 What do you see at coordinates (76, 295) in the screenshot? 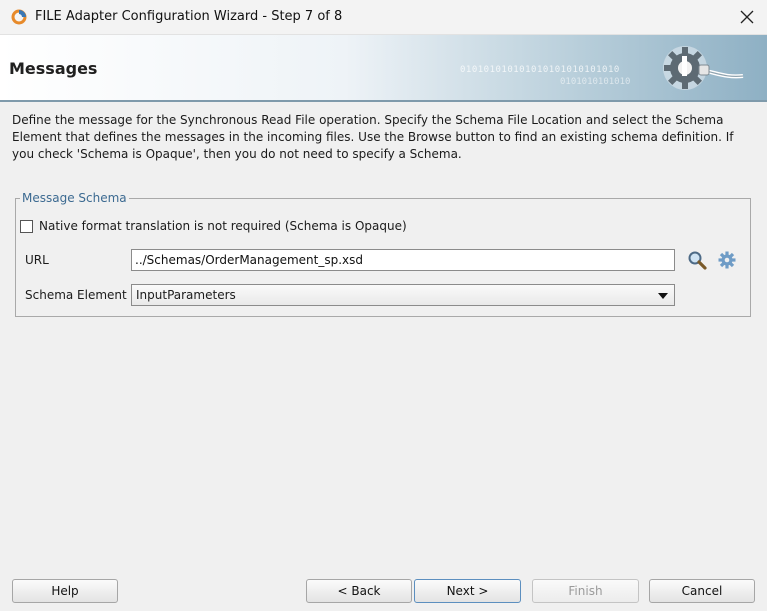
I see `schema-element-label: Schema Element` at bounding box center [76, 295].